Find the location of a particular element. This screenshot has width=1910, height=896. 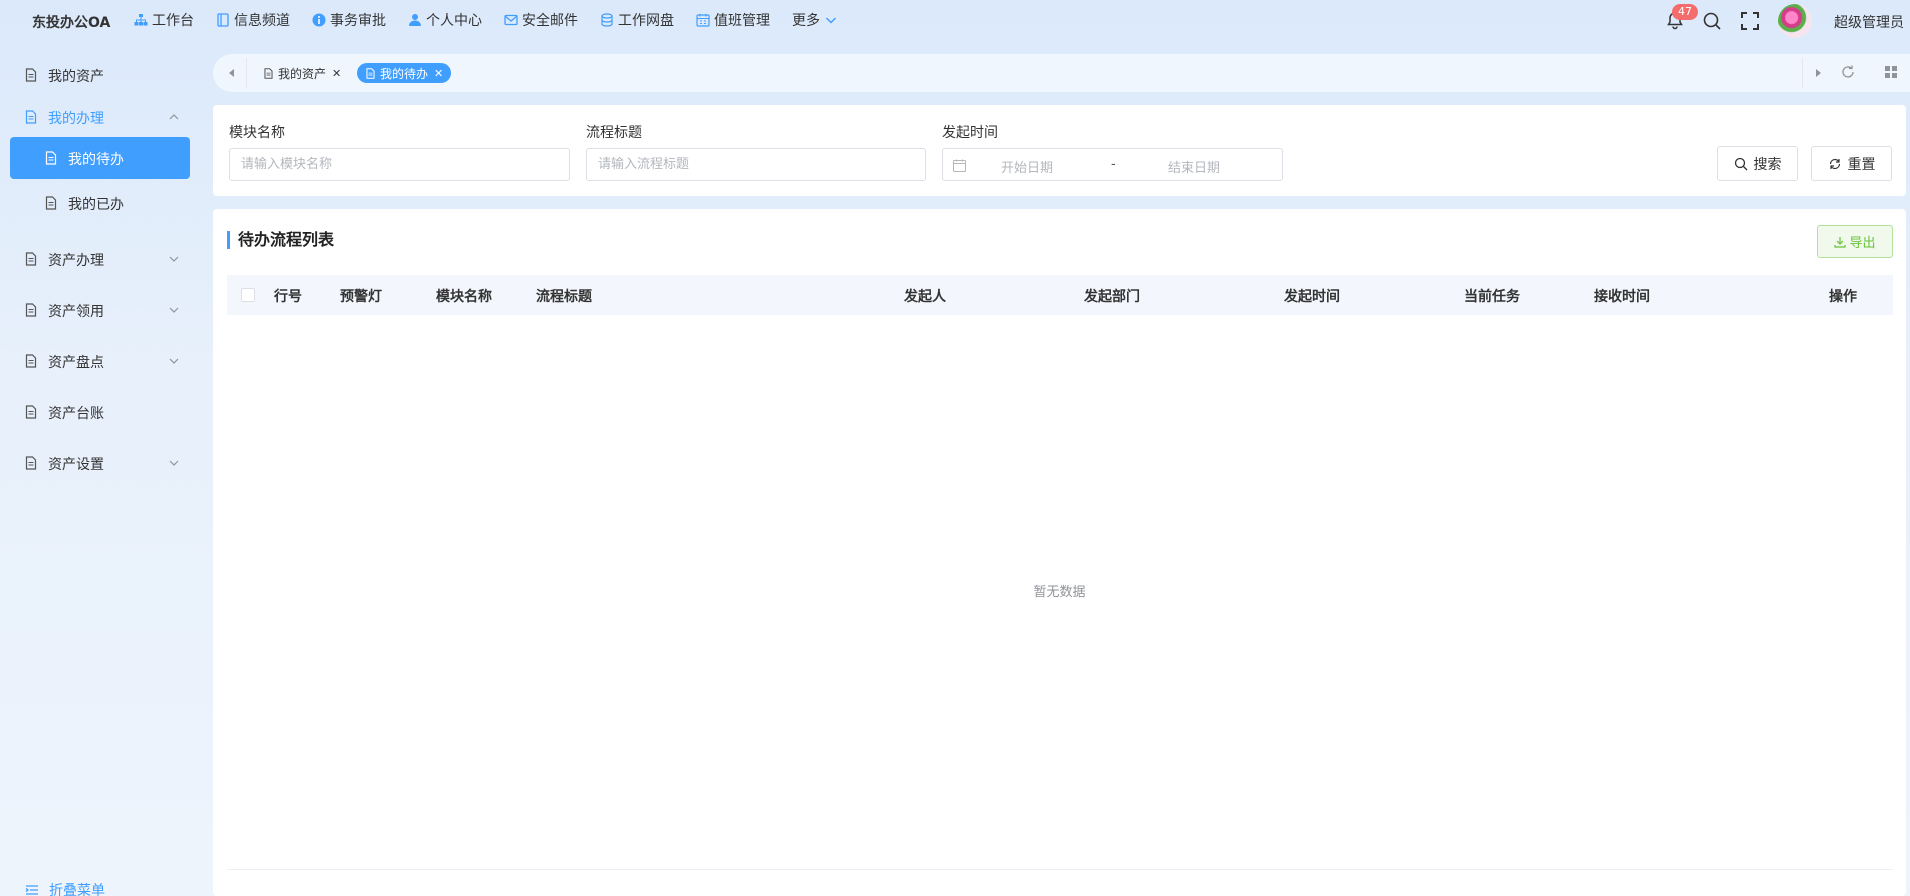

menu-fold-icon is located at coordinates (31, 890).